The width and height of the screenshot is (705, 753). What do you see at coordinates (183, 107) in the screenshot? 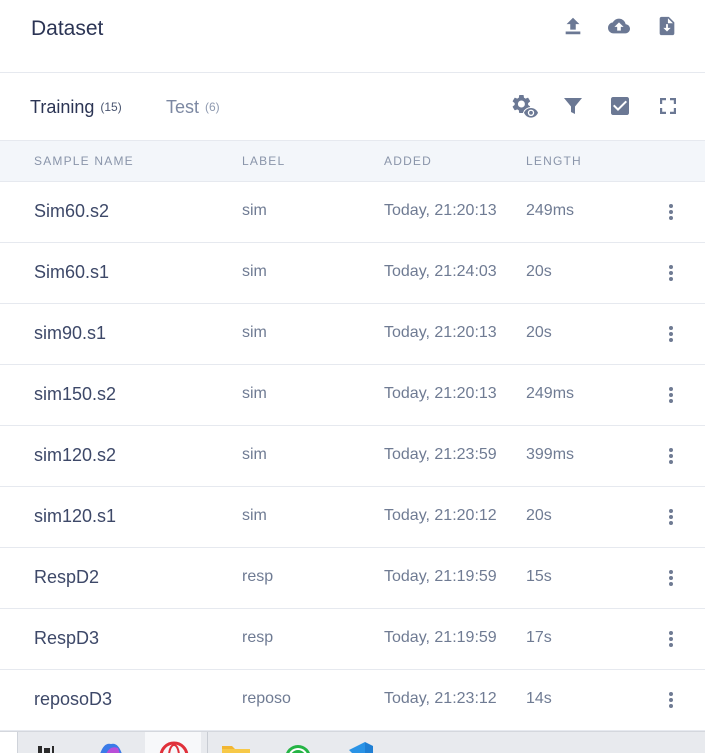
I see `tab-test-label: Test` at bounding box center [183, 107].